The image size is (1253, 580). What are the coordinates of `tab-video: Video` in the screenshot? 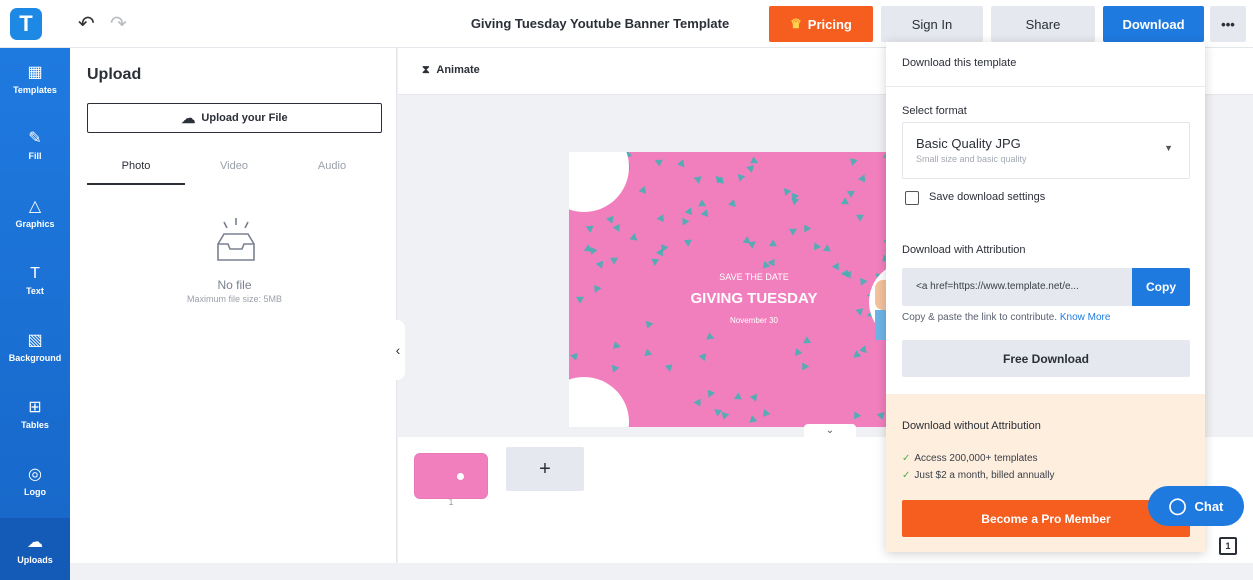 It's located at (234, 166).